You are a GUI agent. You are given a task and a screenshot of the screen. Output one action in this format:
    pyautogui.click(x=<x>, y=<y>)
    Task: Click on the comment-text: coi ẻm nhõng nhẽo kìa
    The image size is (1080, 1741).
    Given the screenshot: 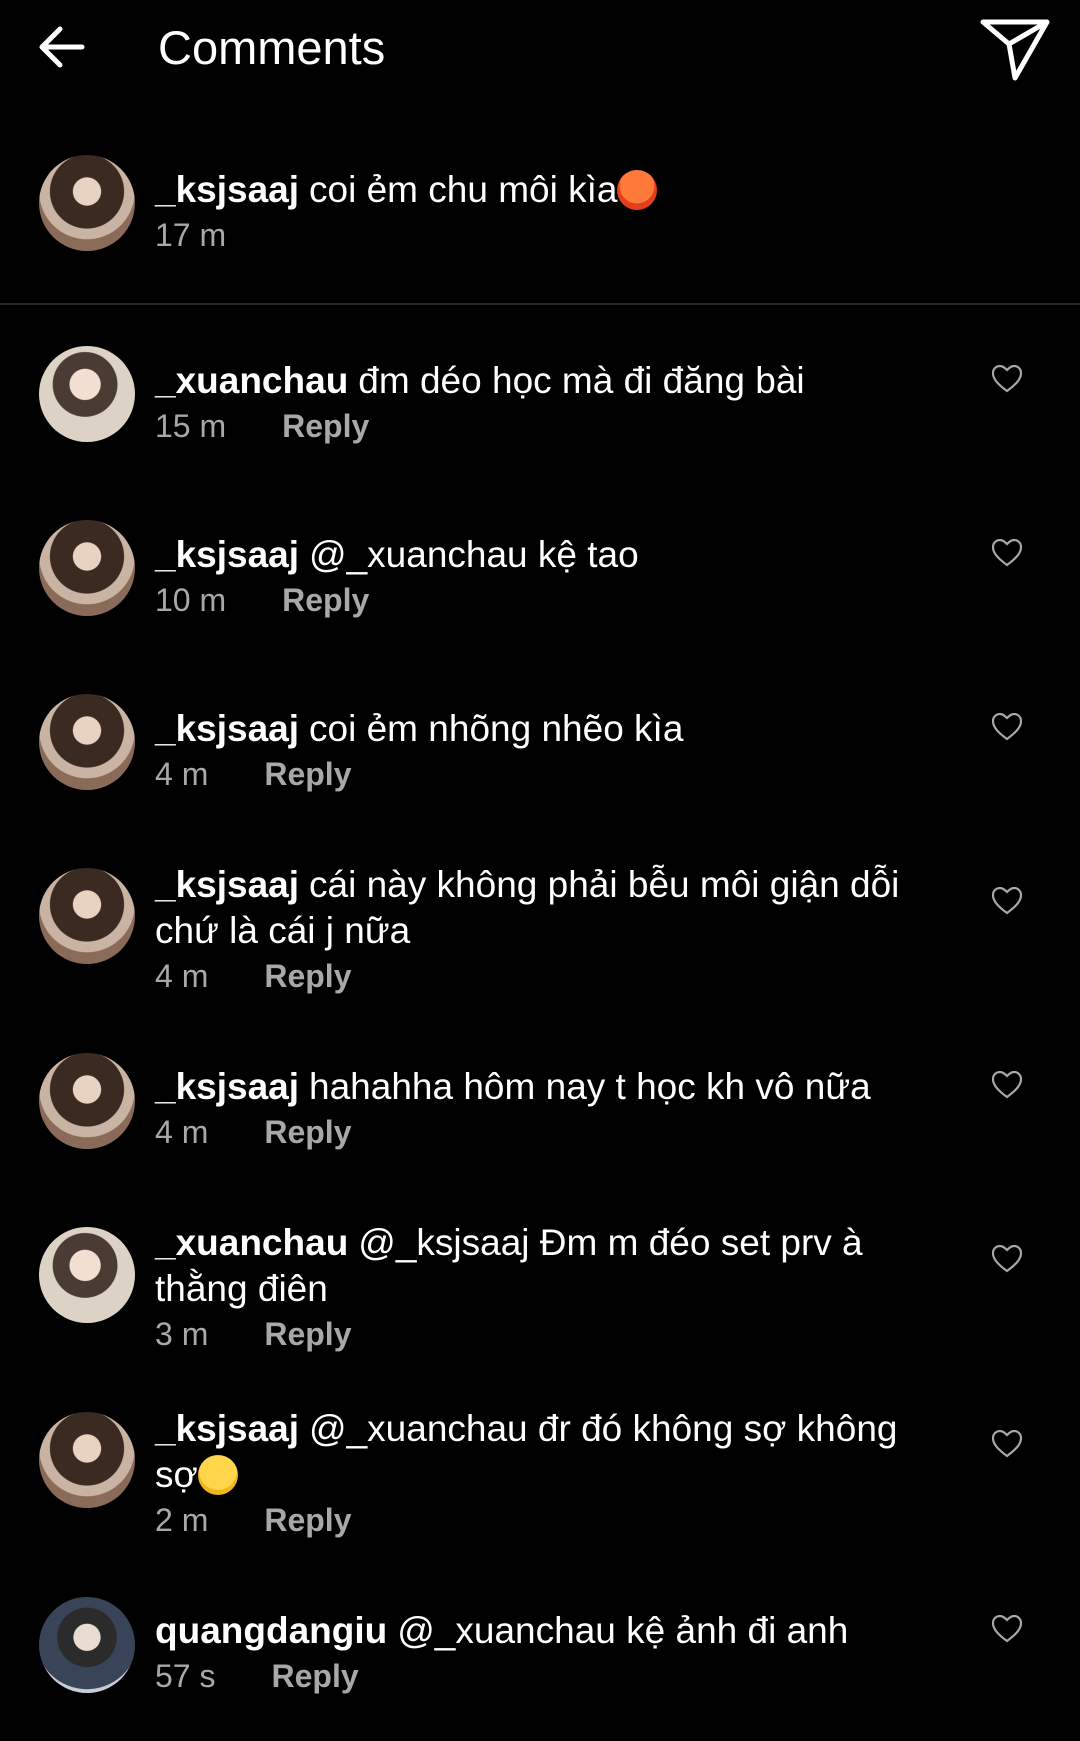 What is the action you would take?
    pyautogui.click(x=496, y=728)
    